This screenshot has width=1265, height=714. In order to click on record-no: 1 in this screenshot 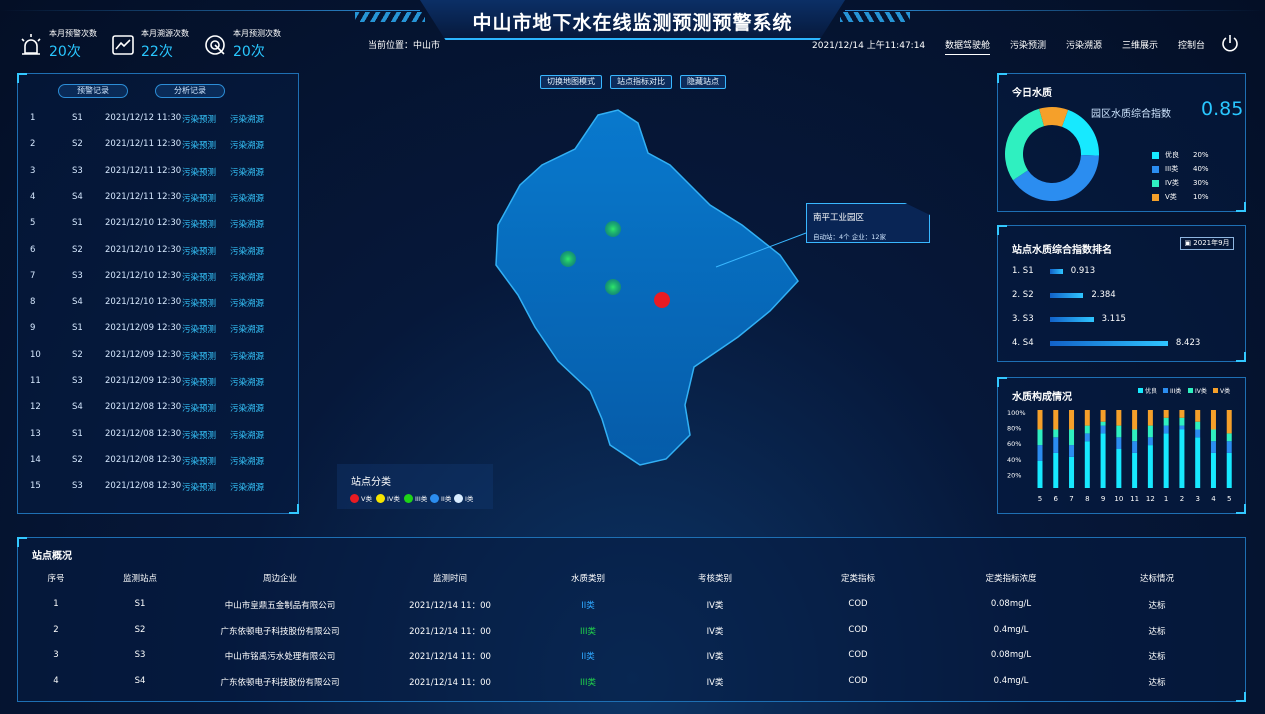, I will do `click(33, 118)`.